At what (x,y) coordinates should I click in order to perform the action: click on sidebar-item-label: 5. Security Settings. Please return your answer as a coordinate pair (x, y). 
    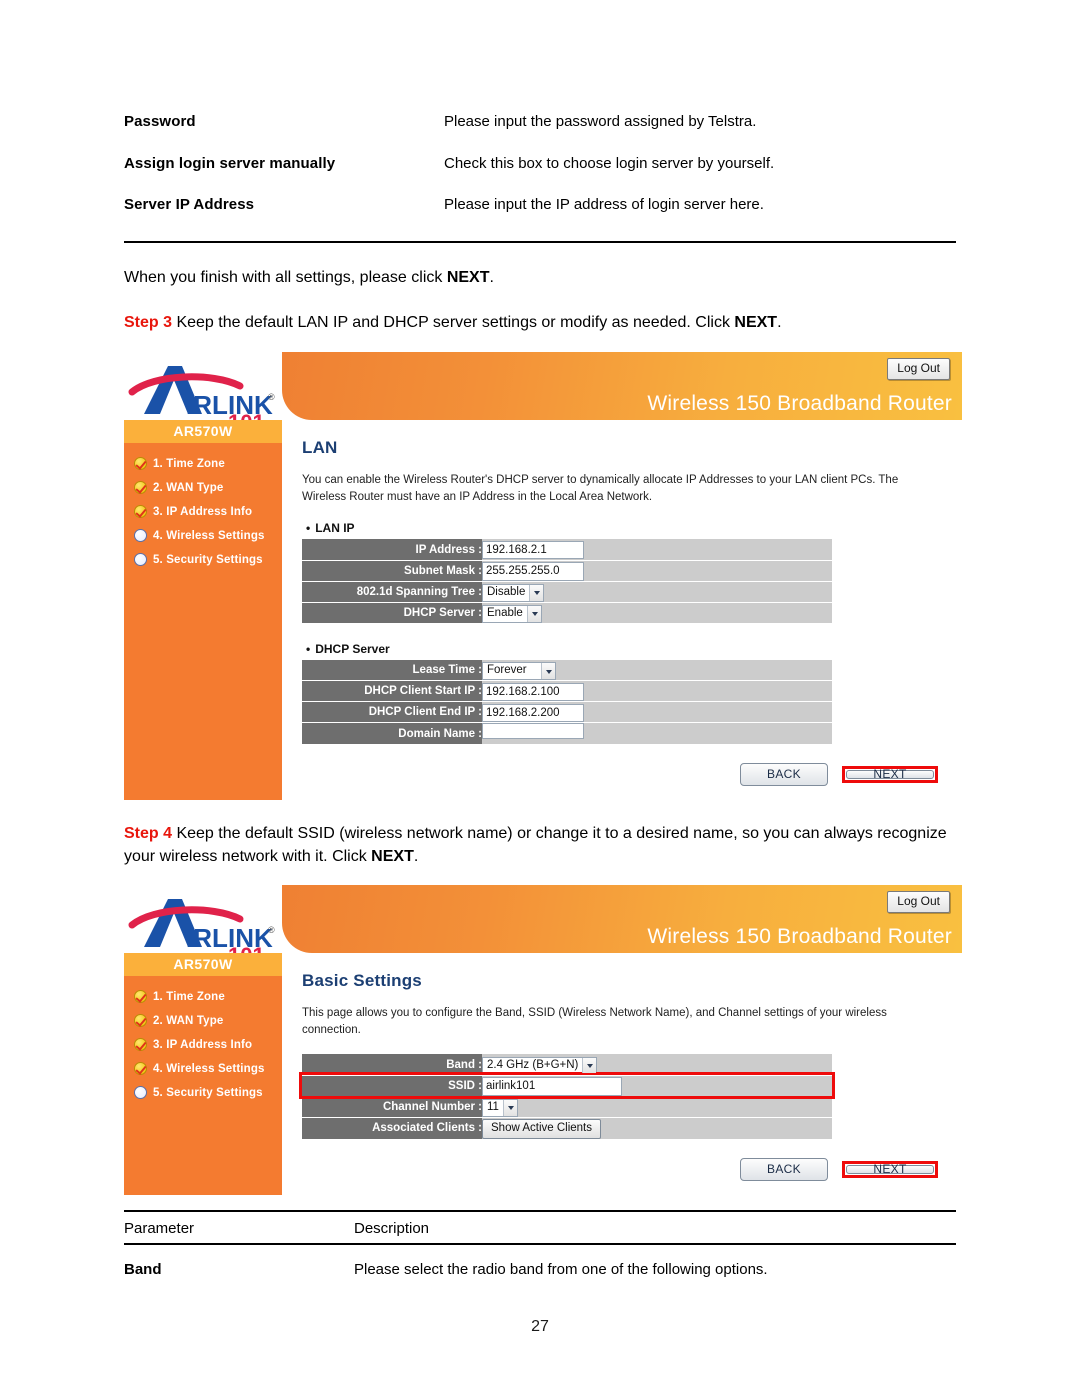
    Looking at the image, I should click on (208, 1092).